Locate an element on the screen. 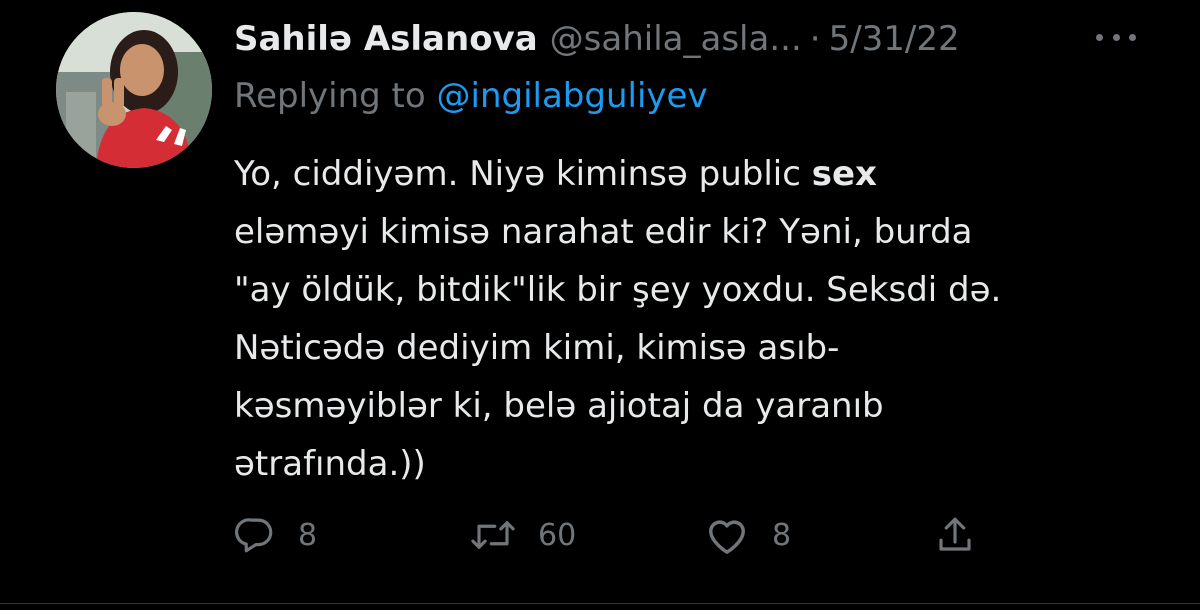 The width and height of the screenshot is (1200, 610). tweet-text-line: ətrafında.)) is located at coordinates (330, 464).